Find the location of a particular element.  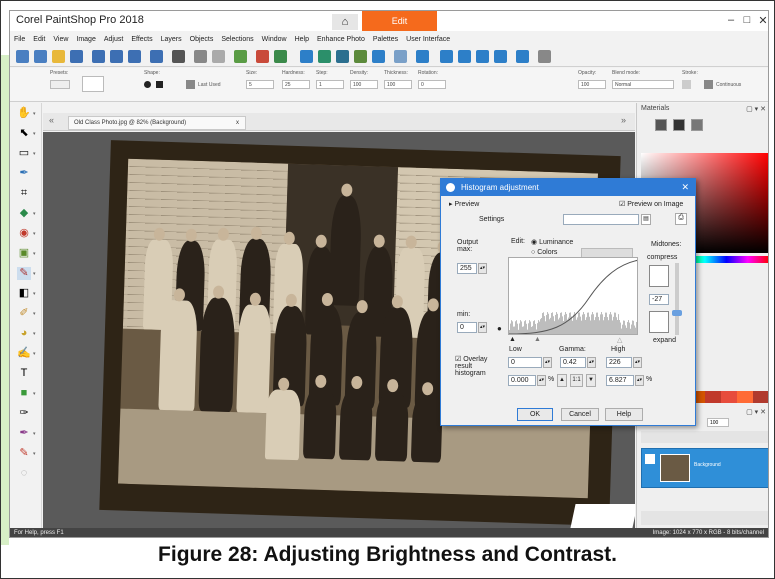

paint-brush-tool-icon: ✎ is located at coordinates (24, 273).